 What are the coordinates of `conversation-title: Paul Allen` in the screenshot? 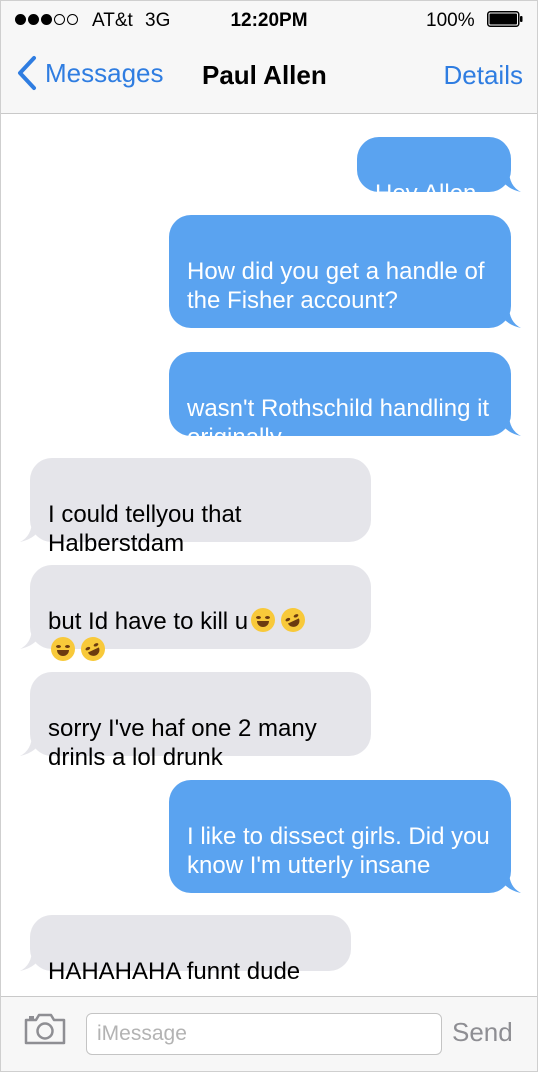 It's located at (264, 75).